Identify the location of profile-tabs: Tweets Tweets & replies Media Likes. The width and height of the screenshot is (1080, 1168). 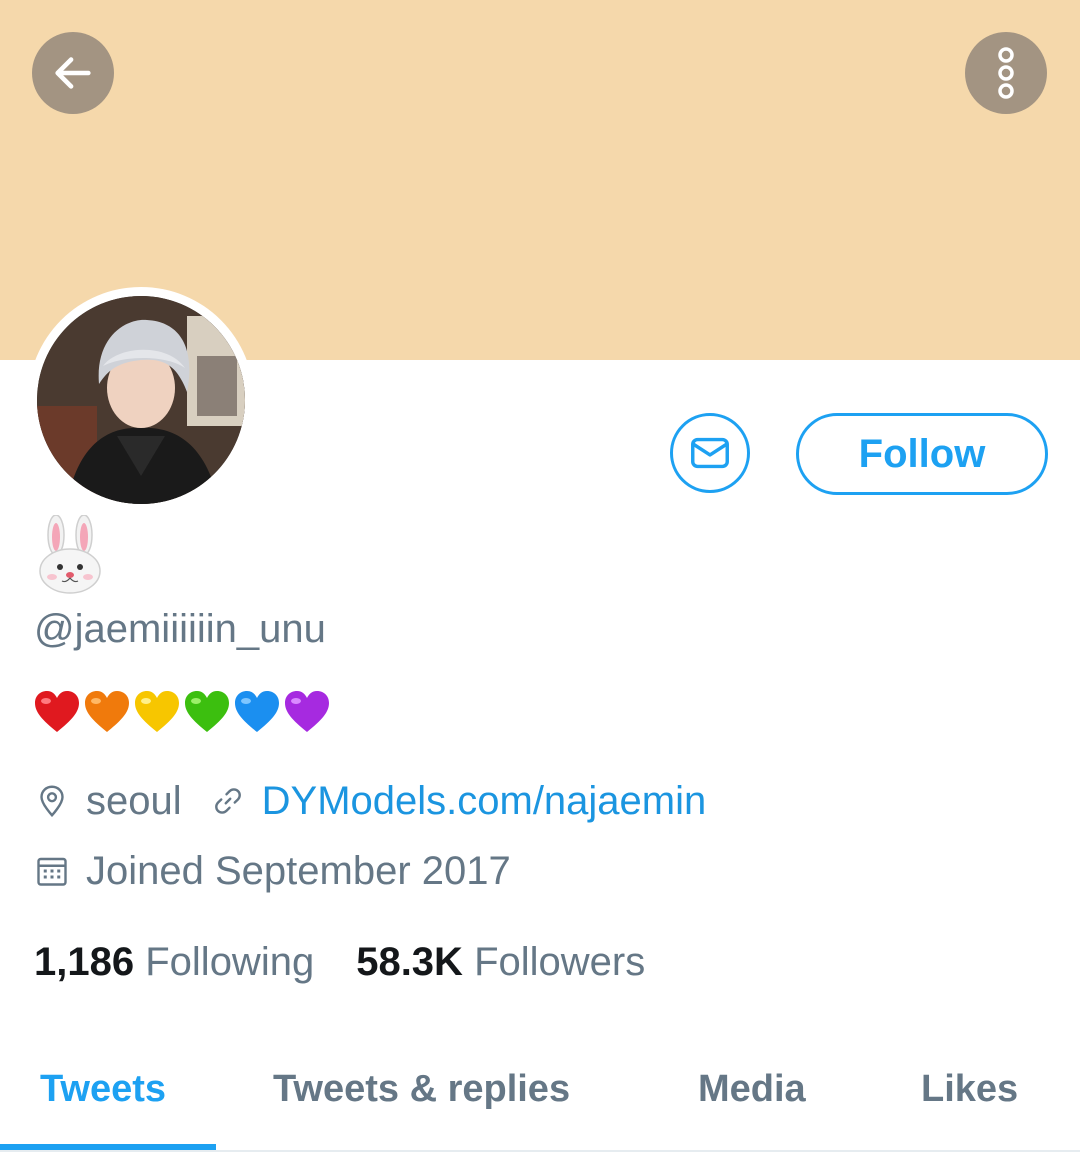
(540, 1096).